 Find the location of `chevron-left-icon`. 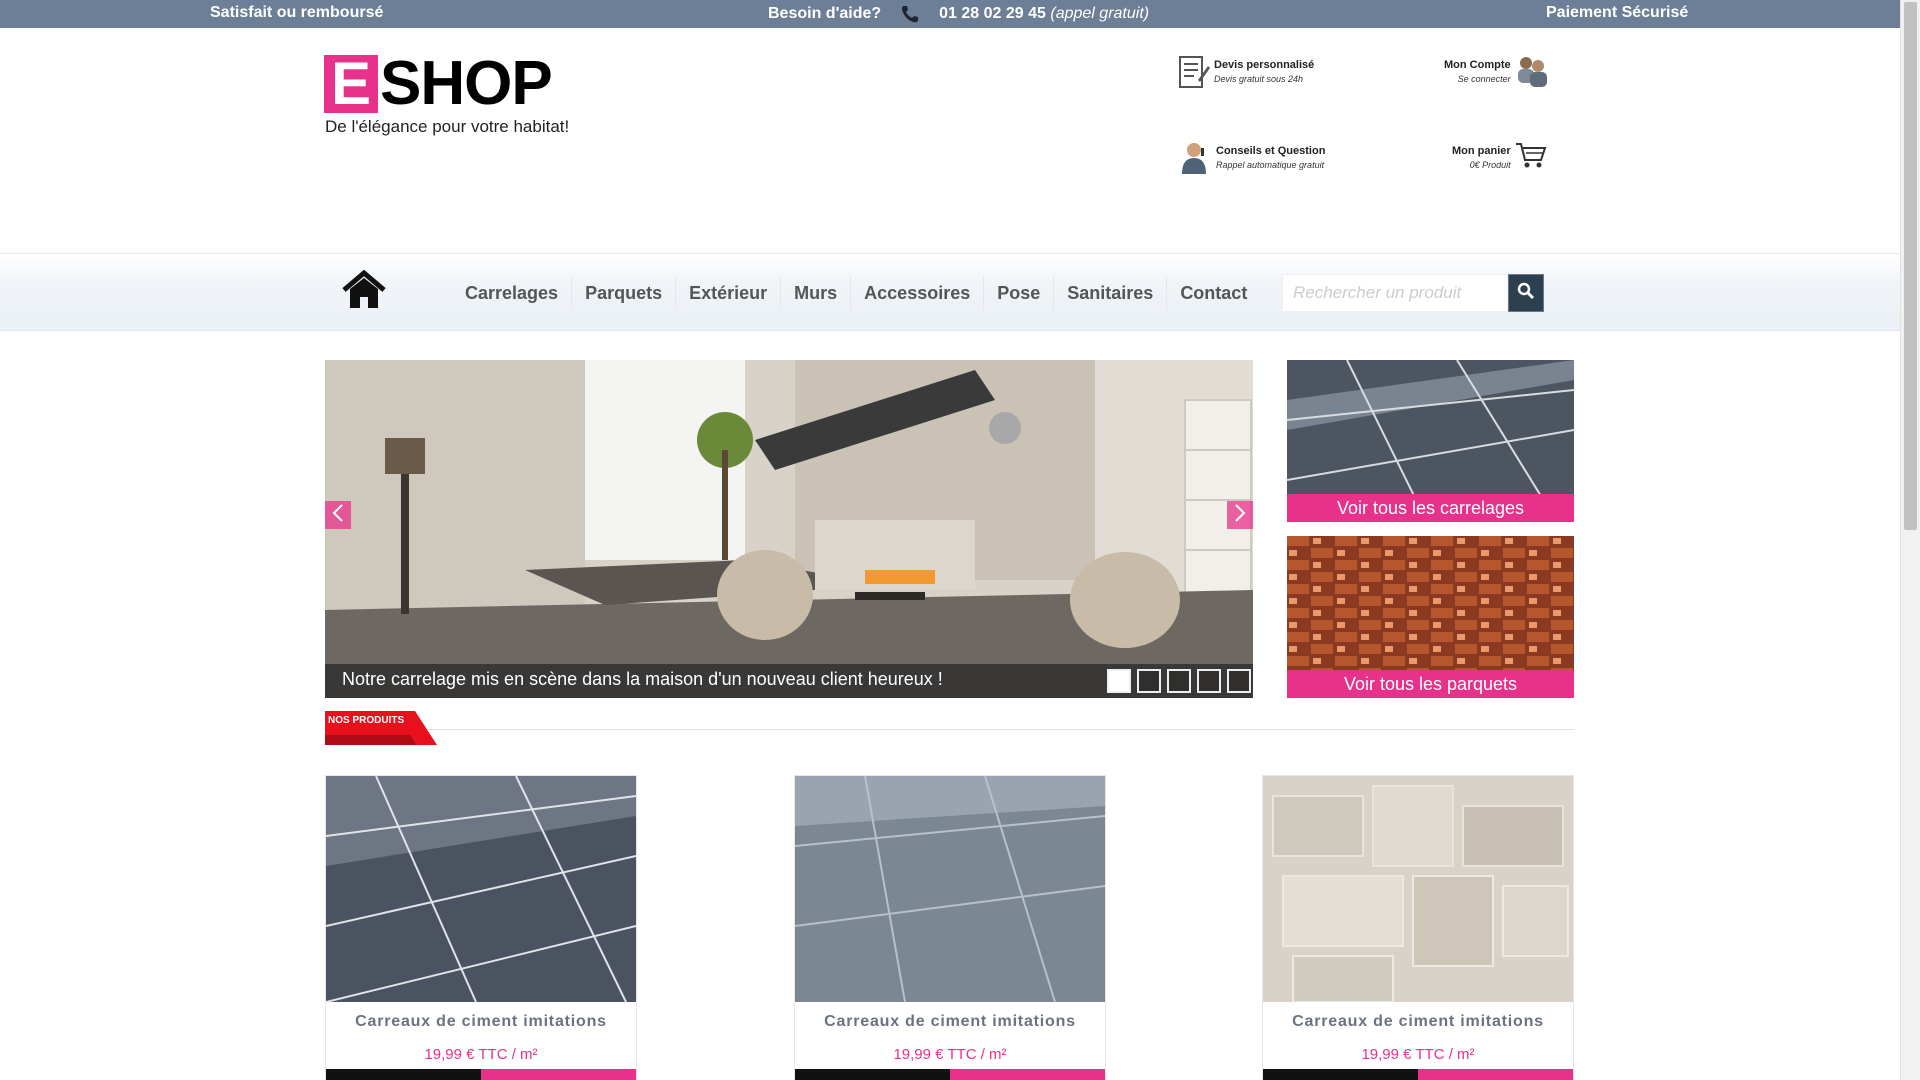

chevron-left-icon is located at coordinates (338, 515).